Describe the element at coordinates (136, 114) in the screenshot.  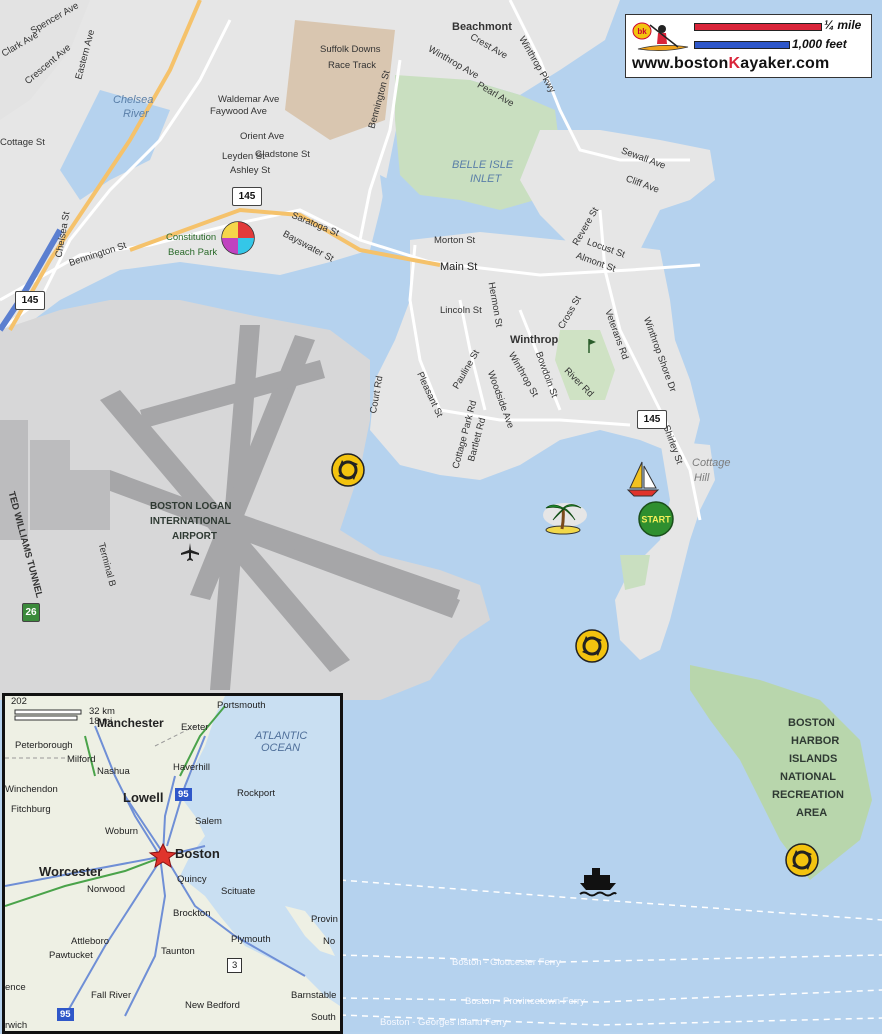
I see `water-river: River` at that location.